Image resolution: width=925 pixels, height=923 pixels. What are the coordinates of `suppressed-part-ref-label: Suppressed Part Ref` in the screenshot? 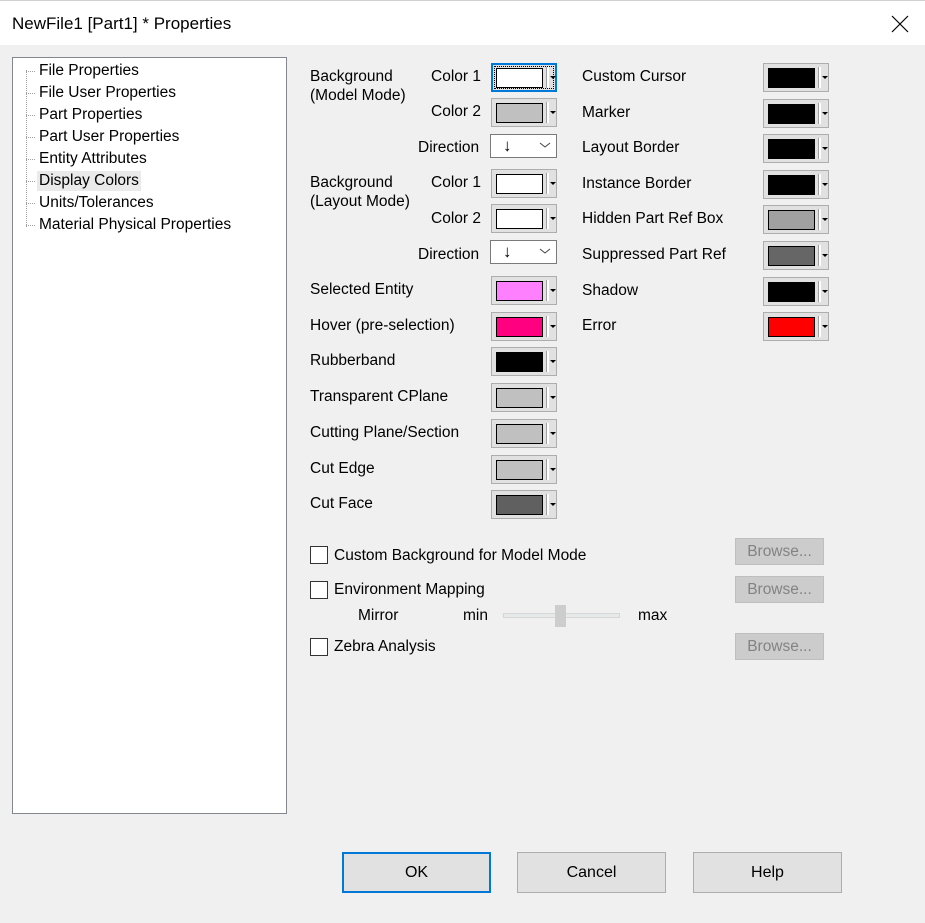 It's located at (654, 254).